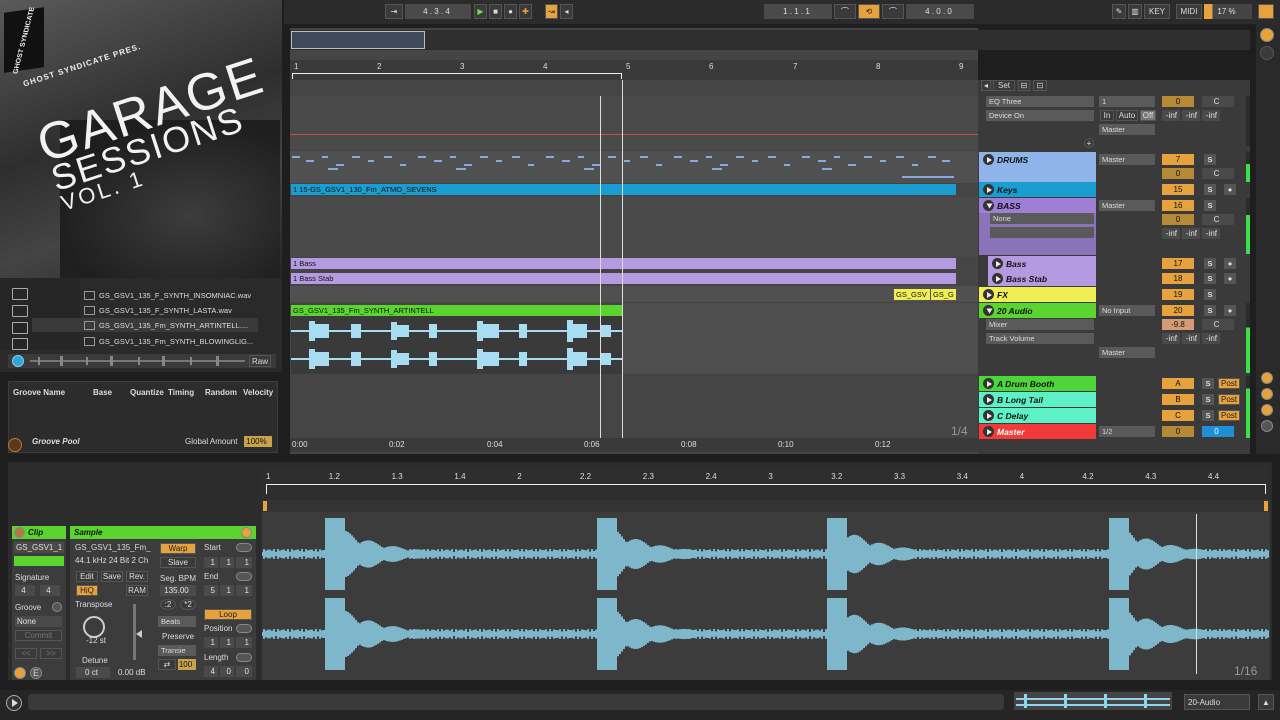 The height and width of the screenshot is (720, 1280). Describe the element at coordinates (94, 627) in the screenshot. I see `transpose-knob` at that location.